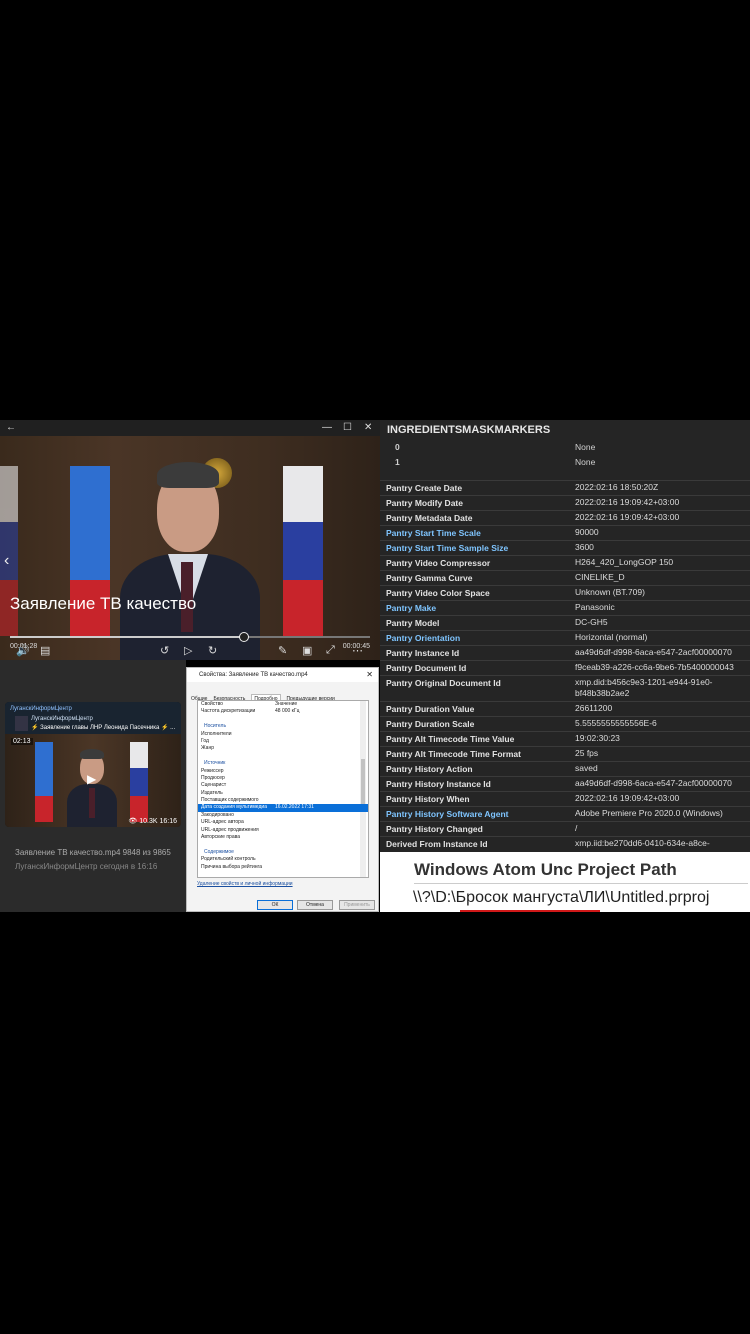 This screenshot has height=1334, width=750. What do you see at coordinates (283, 741) in the screenshot?
I see `property-row: Год` at bounding box center [283, 741].